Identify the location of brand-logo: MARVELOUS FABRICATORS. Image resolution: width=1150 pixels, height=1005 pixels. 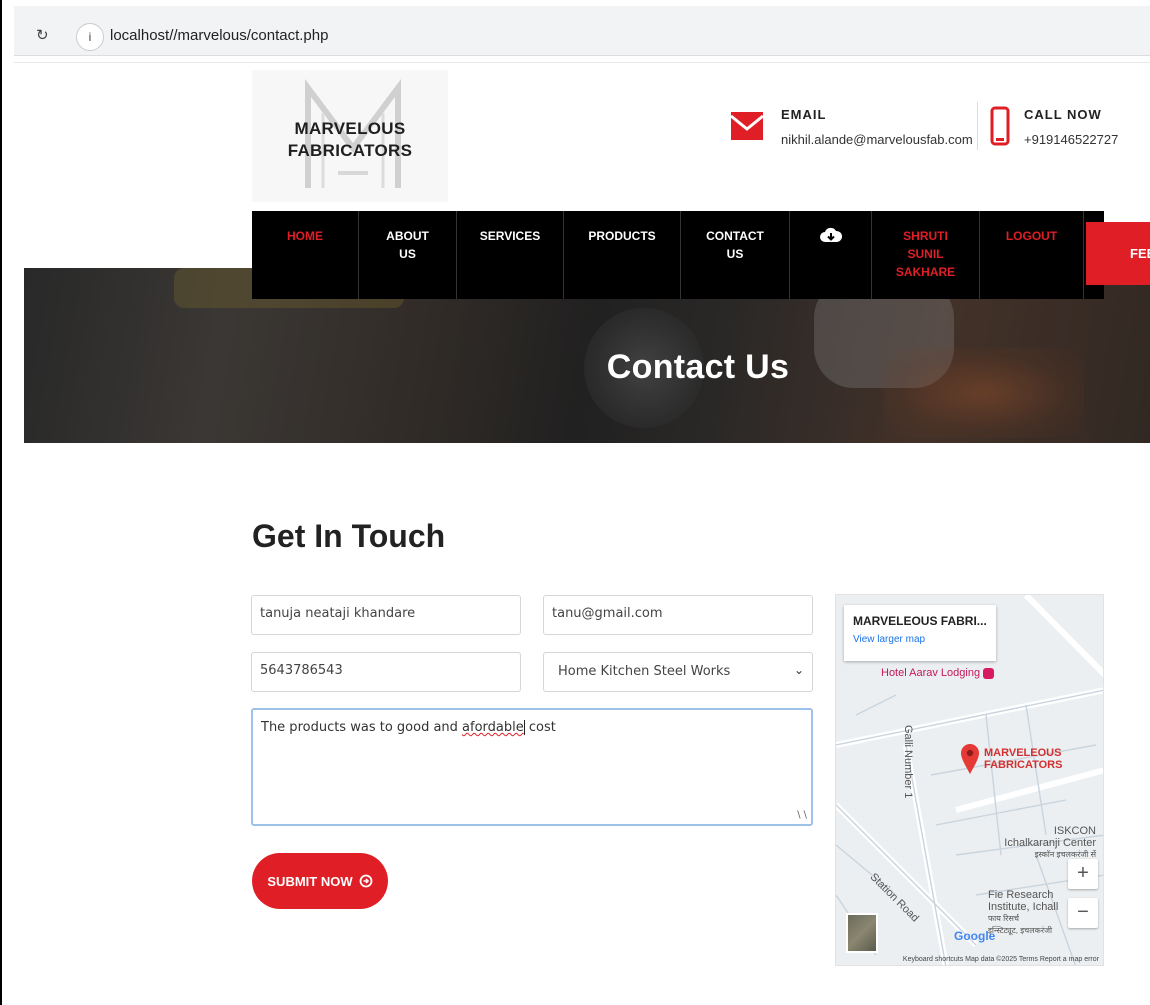
(350, 136).